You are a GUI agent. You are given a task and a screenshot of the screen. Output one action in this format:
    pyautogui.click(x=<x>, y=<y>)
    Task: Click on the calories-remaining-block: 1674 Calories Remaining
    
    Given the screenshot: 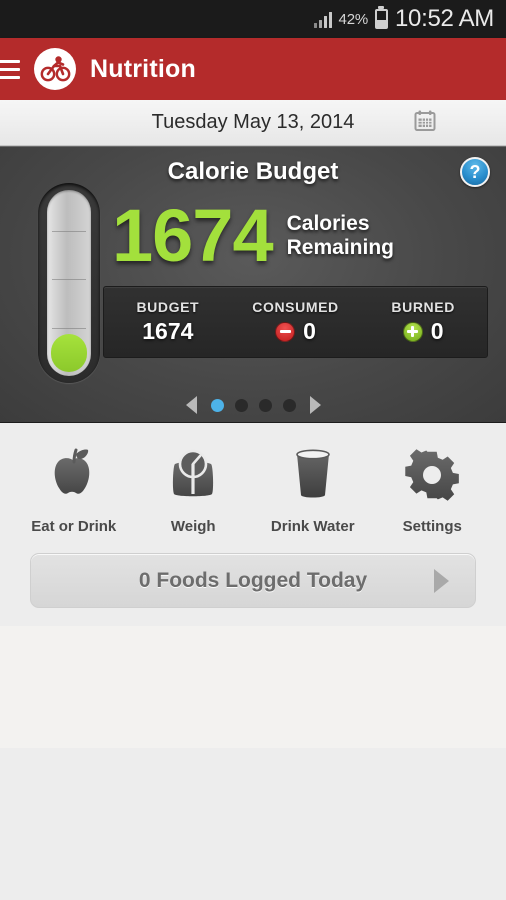 What is the action you would take?
    pyautogui.click(x=301, y=236)
    